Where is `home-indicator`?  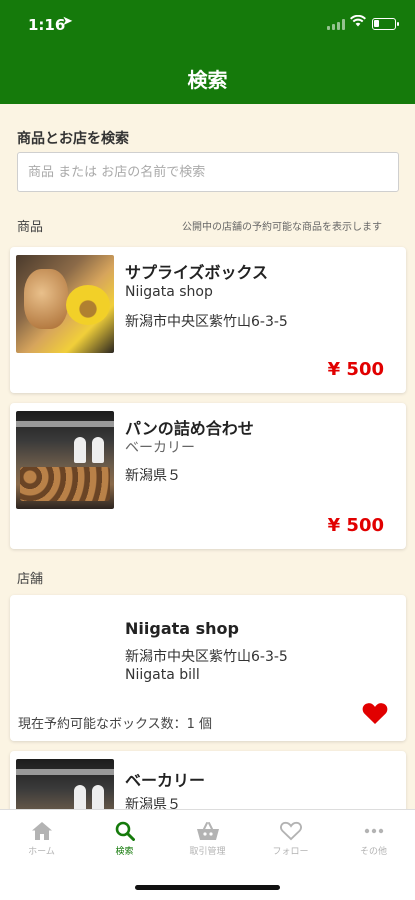
home-indicator is located at coordinates (207, 887).